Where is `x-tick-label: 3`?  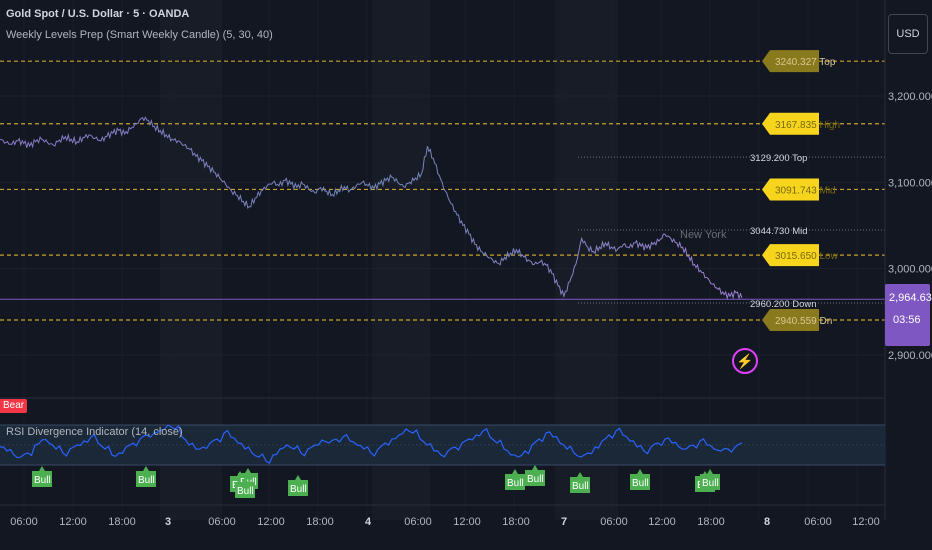
x-tick-label: 3 is located at coordinates (168, 522).